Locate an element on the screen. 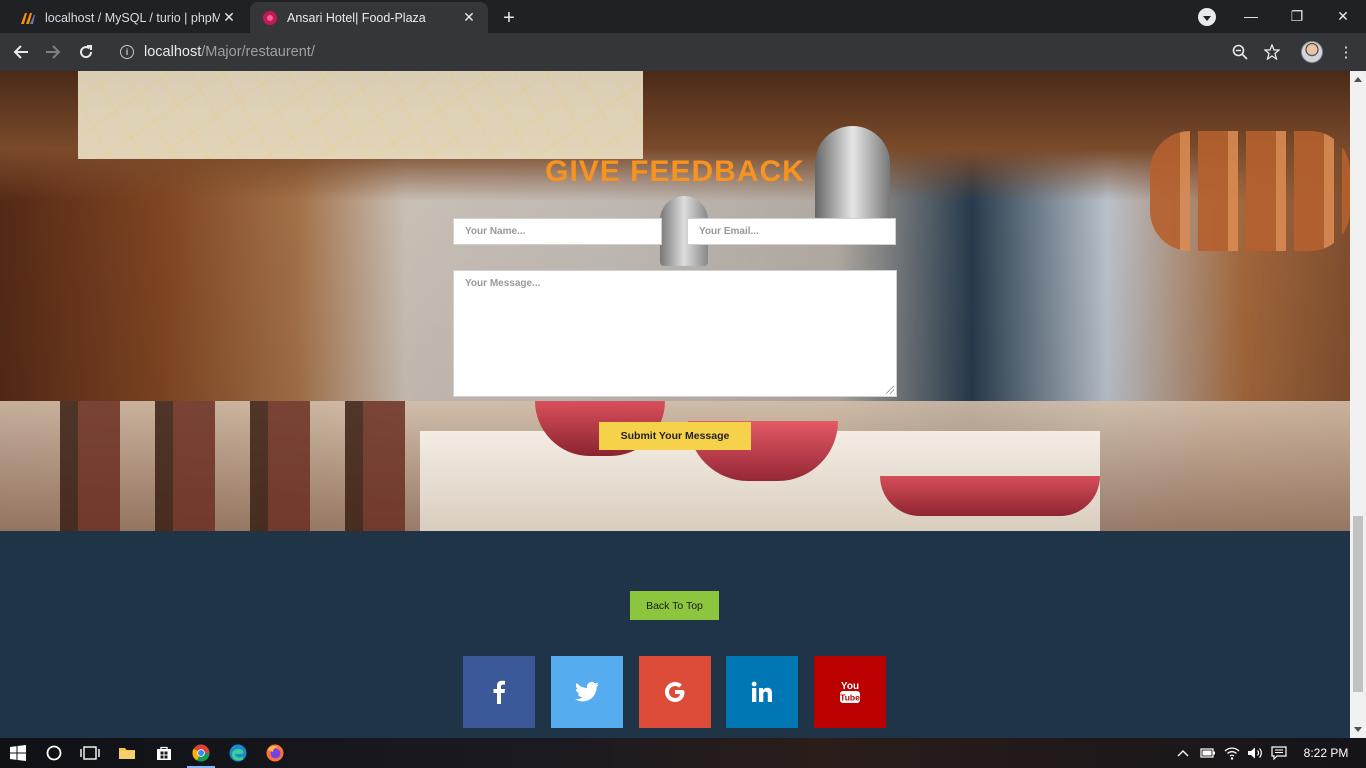  tab-ansari-hotel: Ansari Hotel| Food-Plaza ✕ is located at coordinates (369, 17).